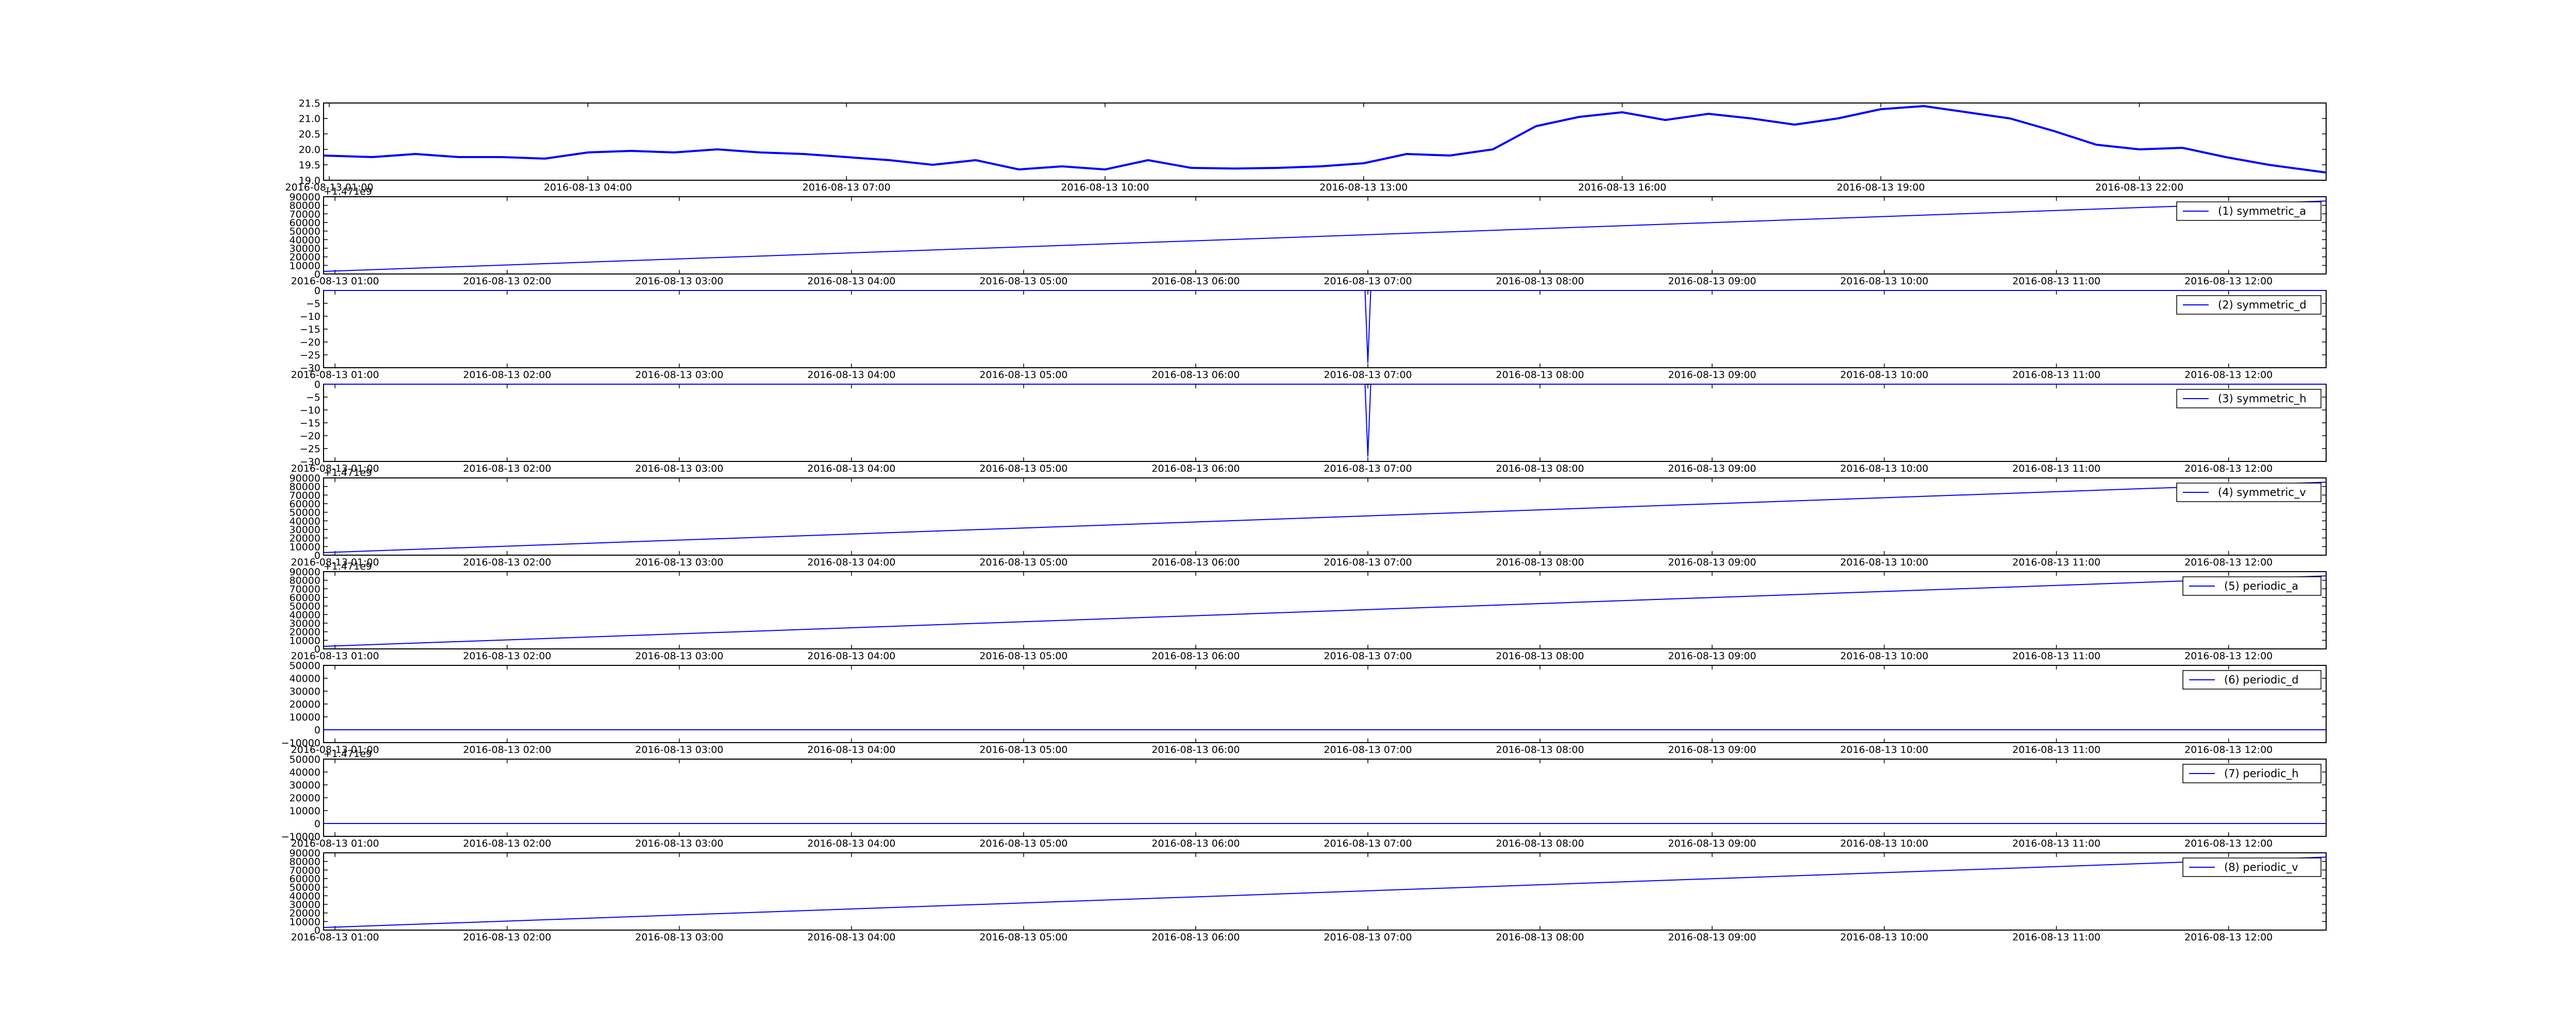  I want to click on y-tick-label: −25, so click(310, 355).